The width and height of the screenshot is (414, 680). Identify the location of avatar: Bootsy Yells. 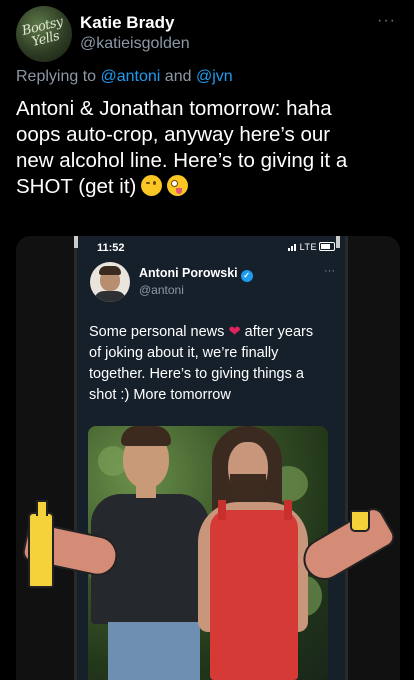
(44, 34).